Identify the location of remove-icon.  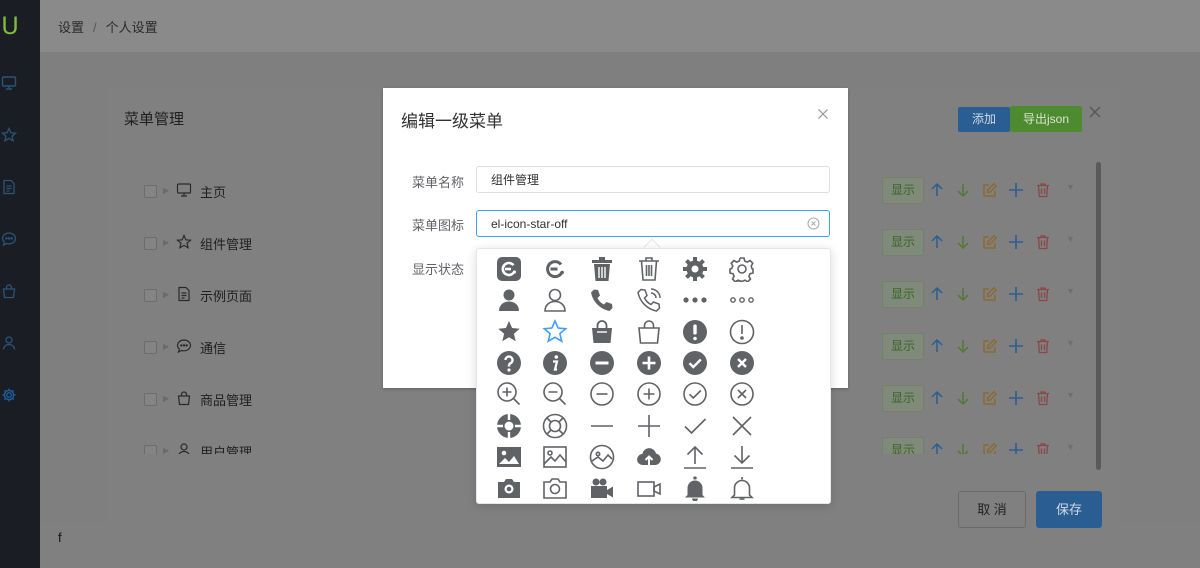
(602, 363).